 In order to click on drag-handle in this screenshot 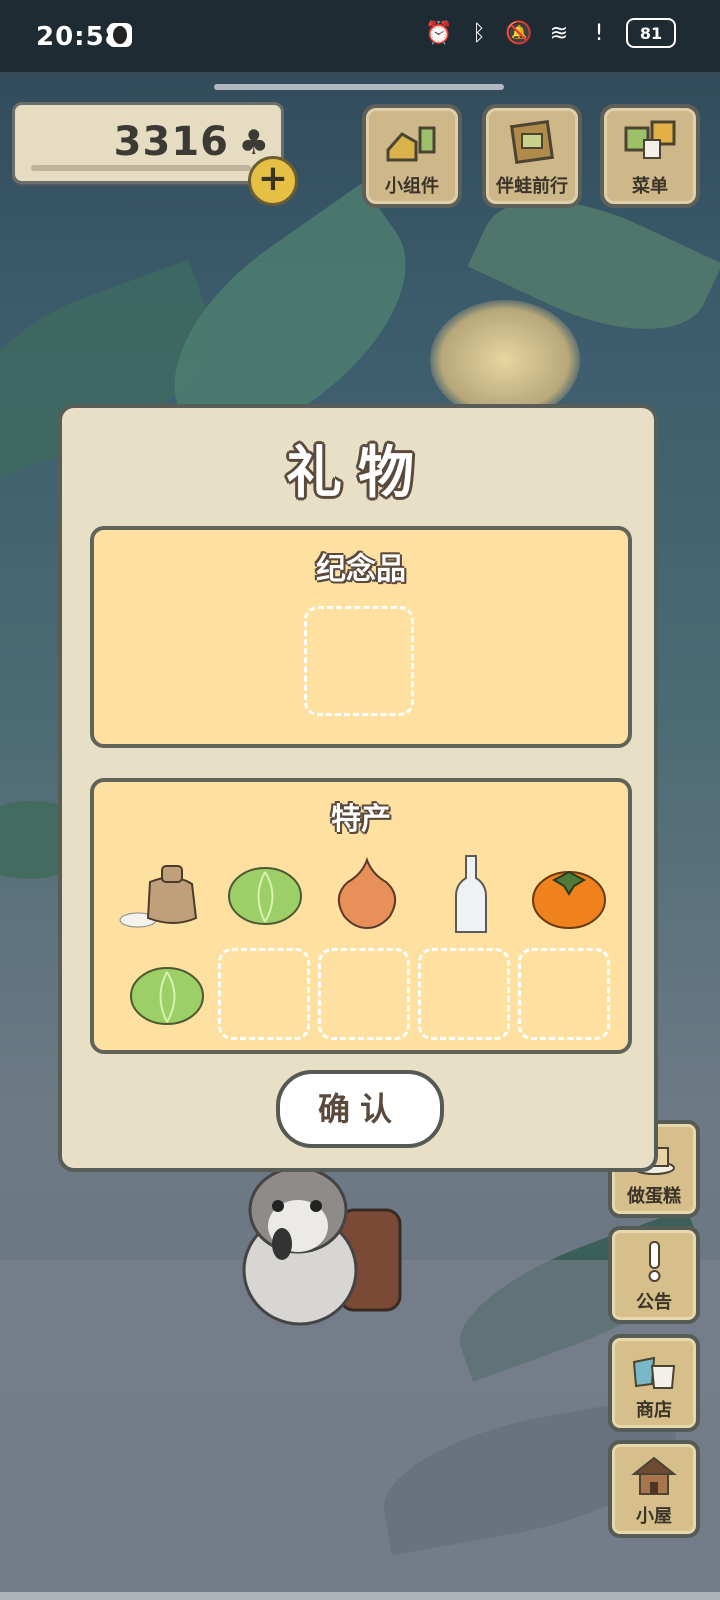, I will do `click(359, 87)`.